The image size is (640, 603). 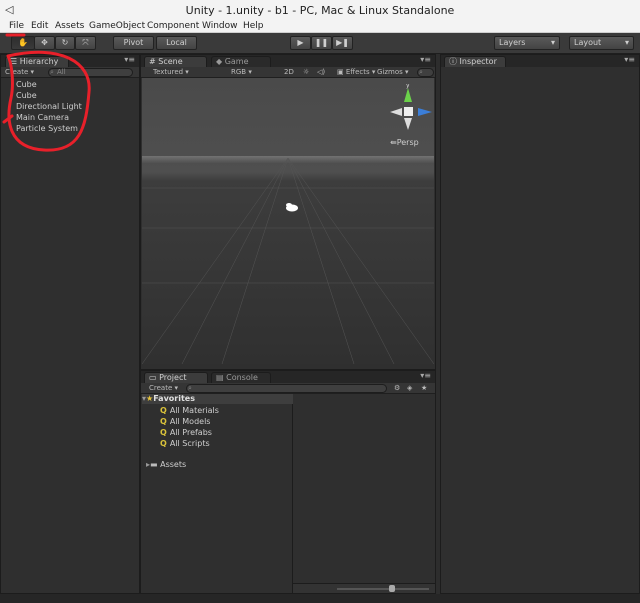 What do you see at coordinates (292, 207) in the screenshot?
I see `directional-light-icon` at bounding box center [292, 207].